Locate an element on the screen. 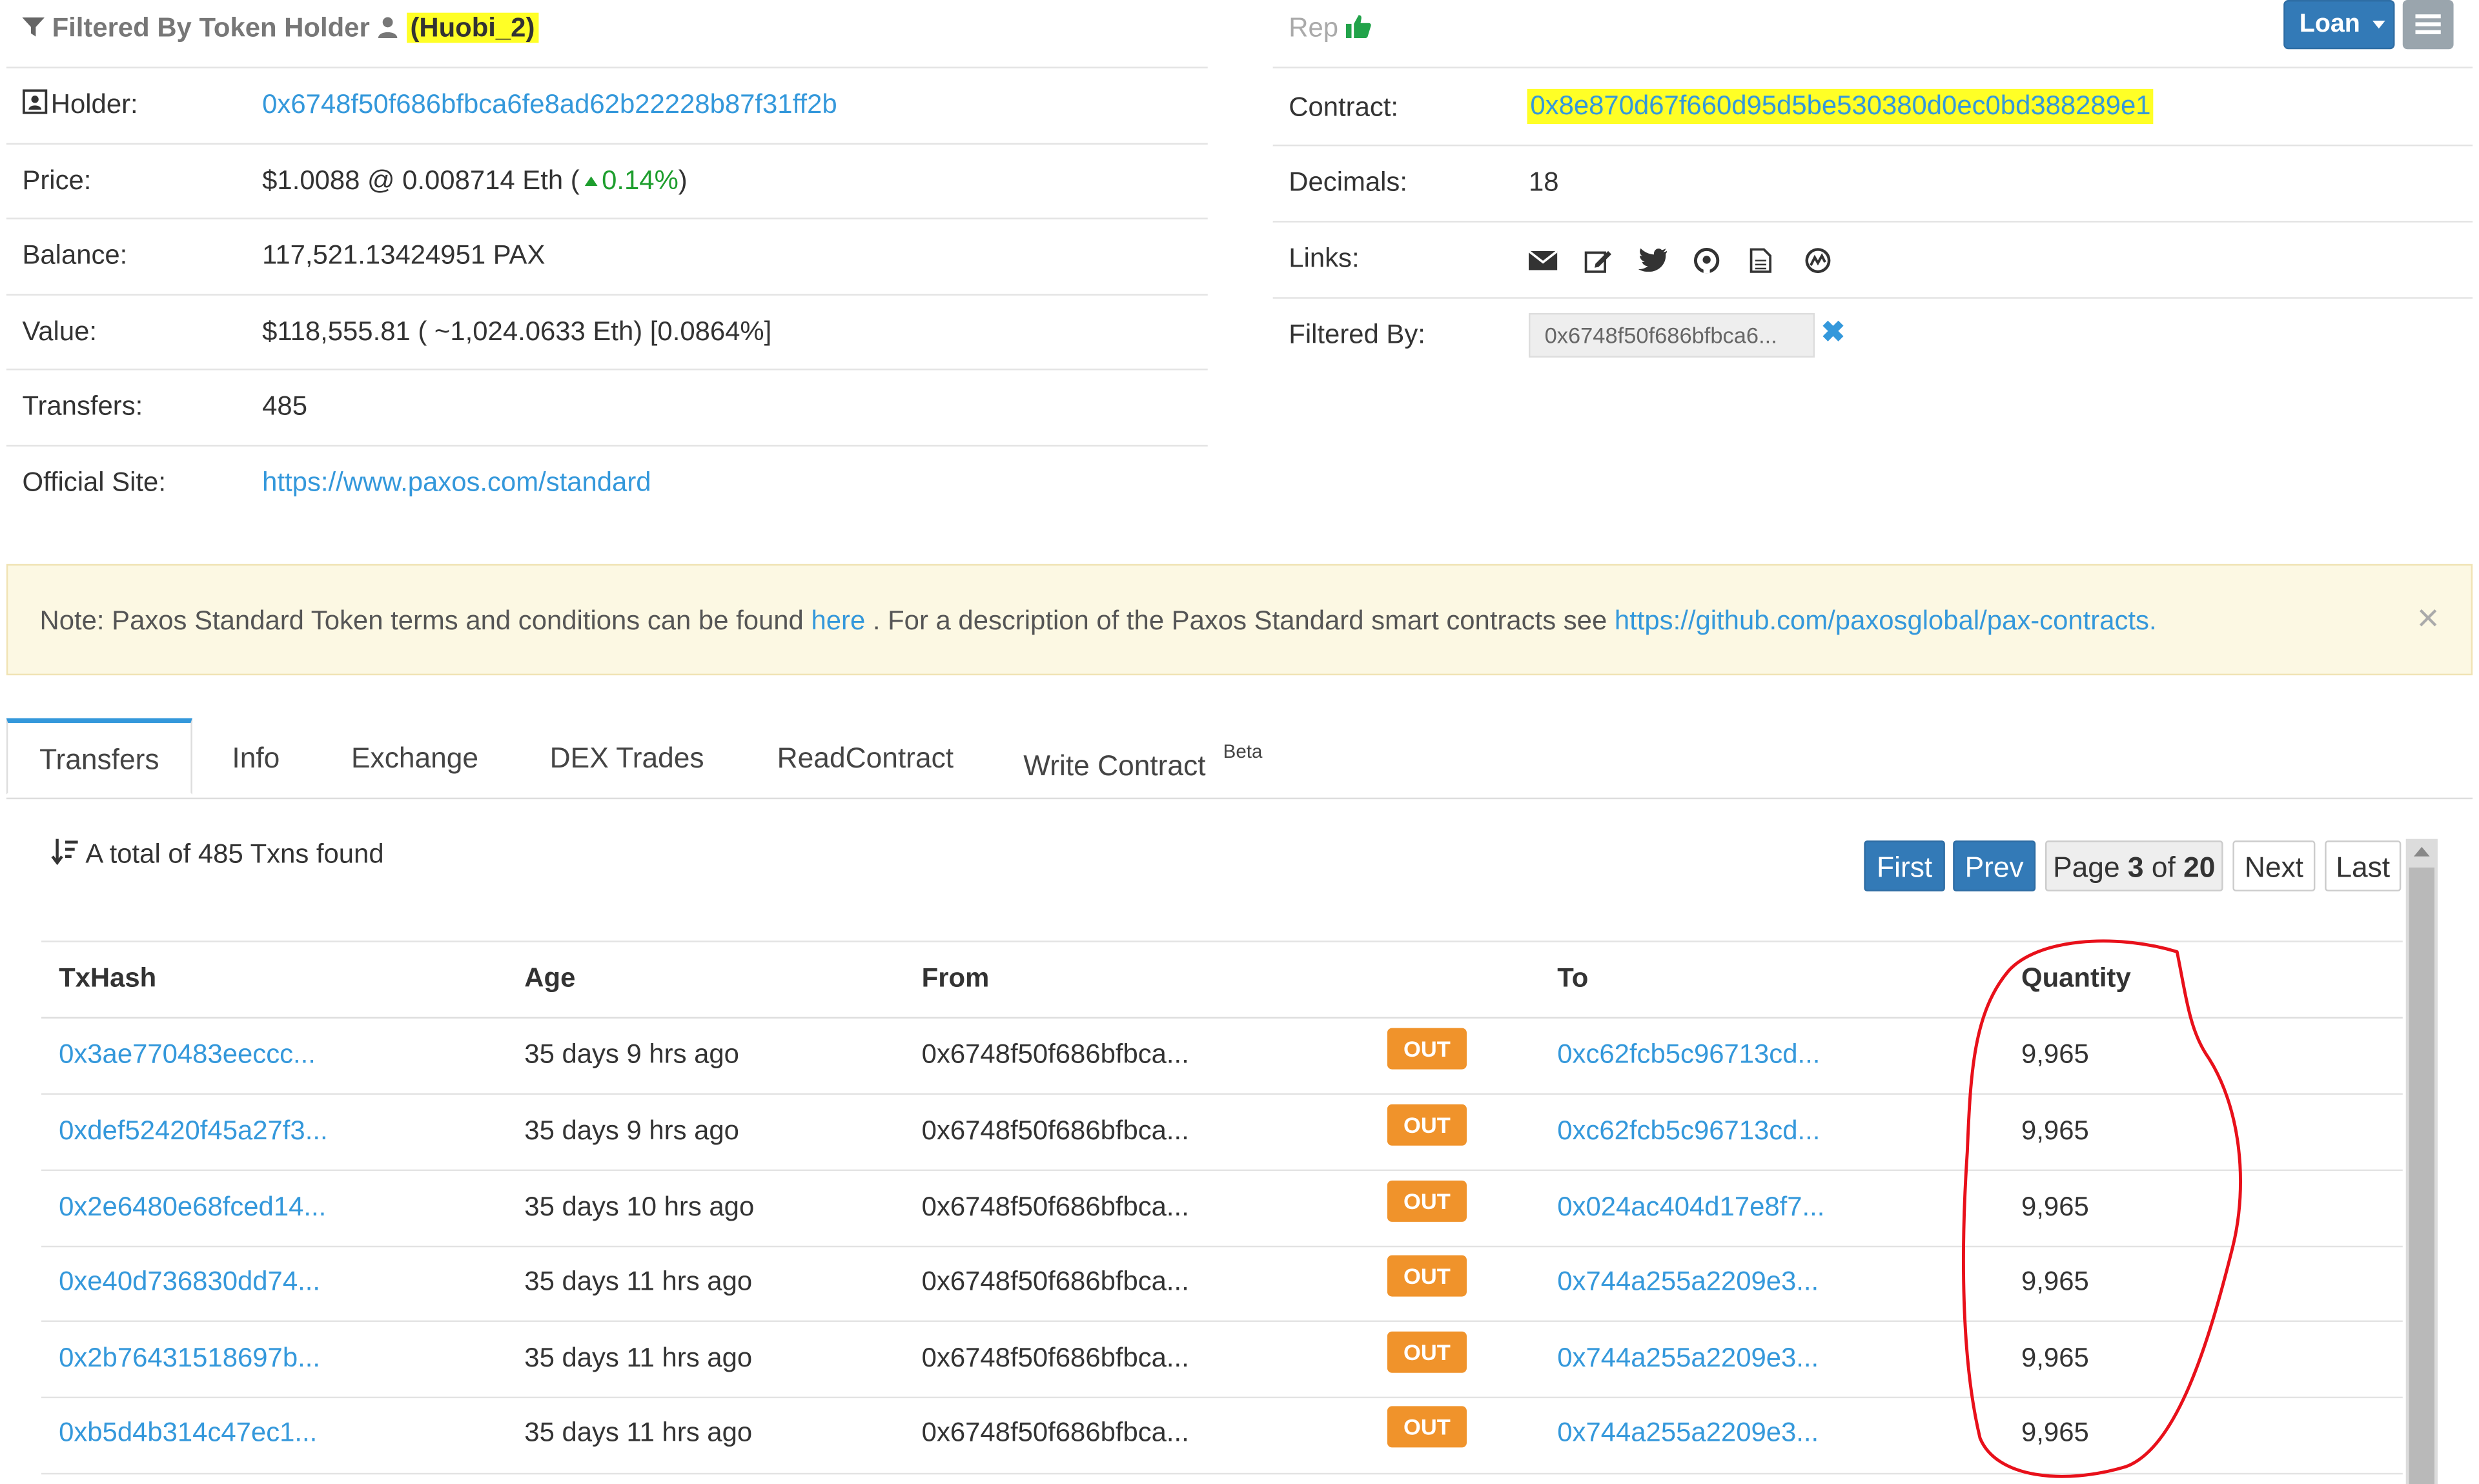 This screenshot has height=1484, width=2479. scroll-up-icon is located at coordinates (2422, 851).